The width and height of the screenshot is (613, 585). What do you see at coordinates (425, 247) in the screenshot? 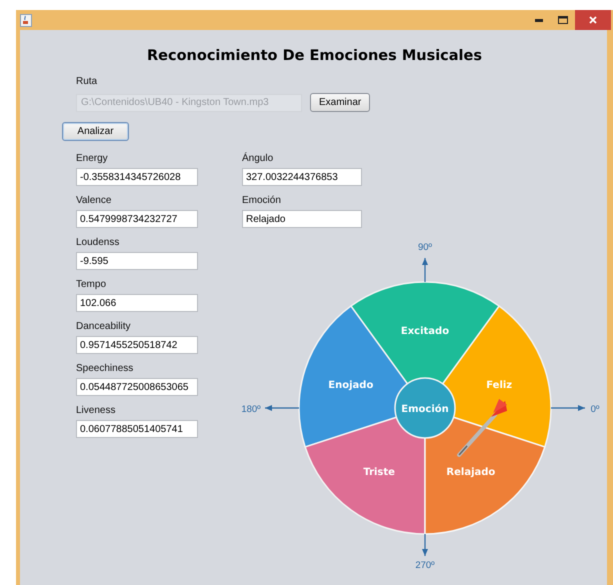
I see `axis-label: 90º` at bounding box center [425, 247].